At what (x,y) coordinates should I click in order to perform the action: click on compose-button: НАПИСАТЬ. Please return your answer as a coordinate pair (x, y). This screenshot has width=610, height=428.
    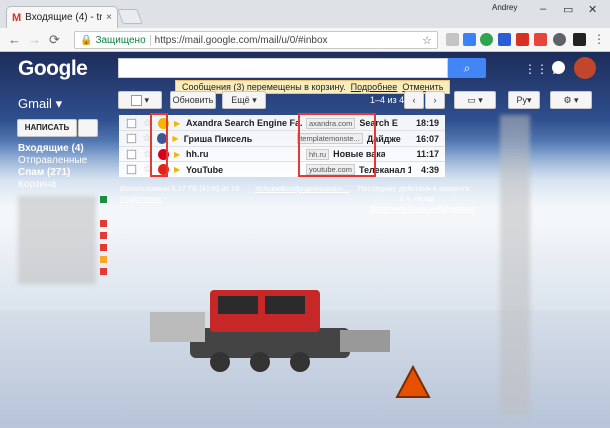
    Looking at the image, I should click on (47, 128).